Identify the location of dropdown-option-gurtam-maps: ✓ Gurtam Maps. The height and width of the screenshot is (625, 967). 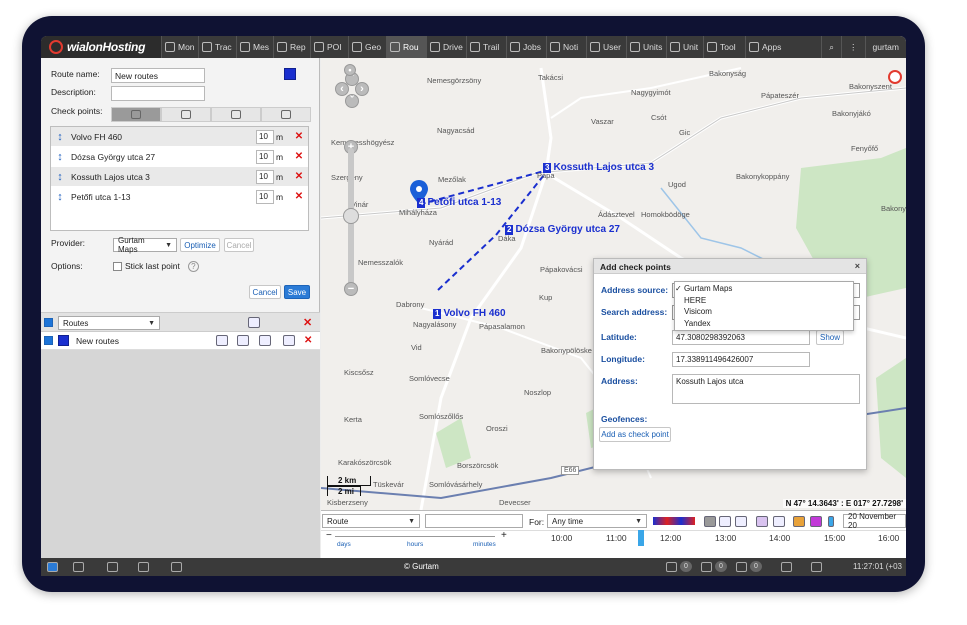
(764, 289).